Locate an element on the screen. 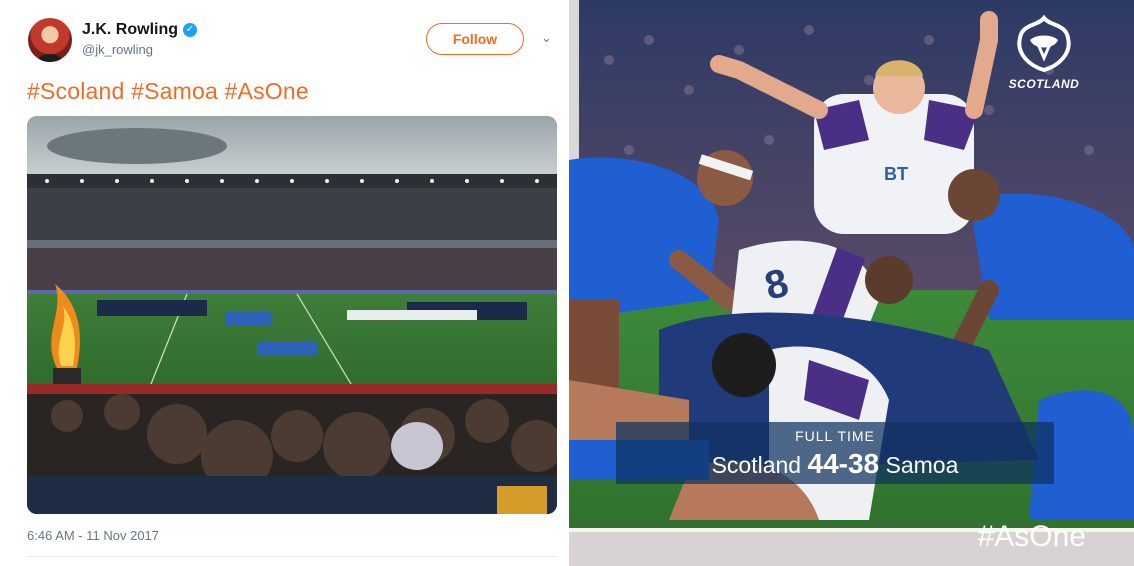 The height and width of the screenshot is (566, 1134). scoreline: Scotland 44-38 Samoa is located at coordinates (835, 464).